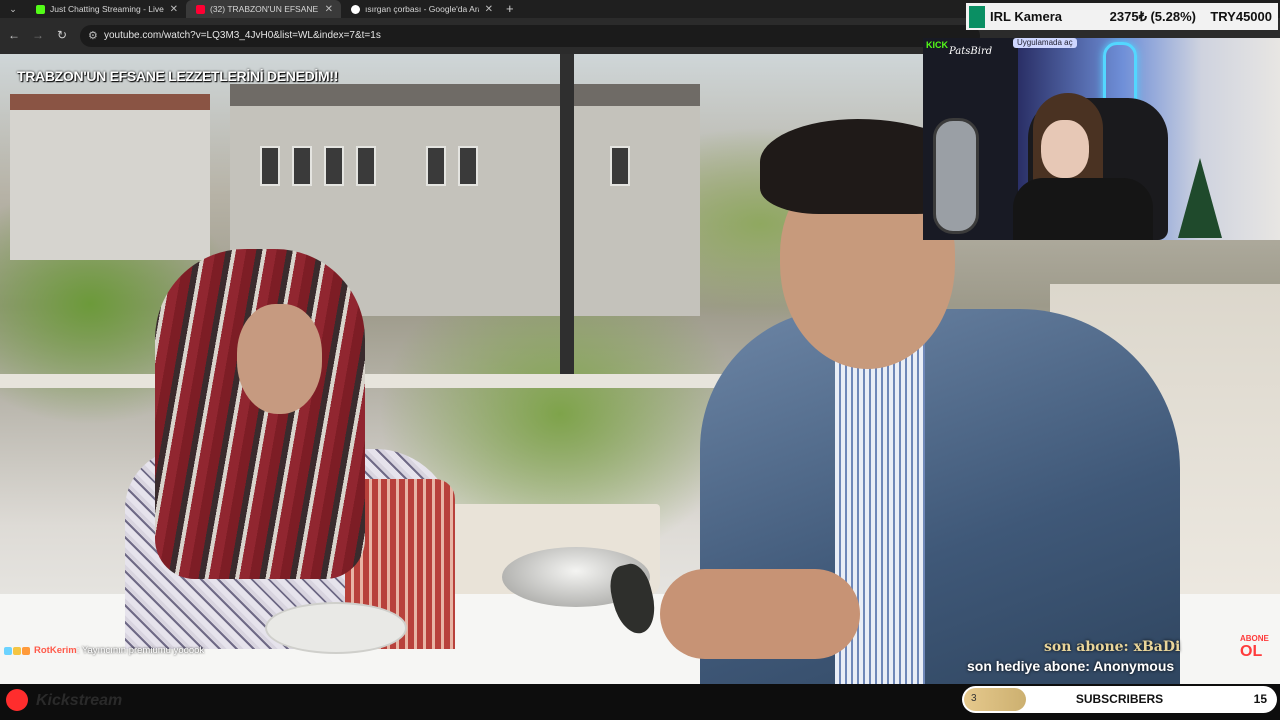 This screenshot has height=720, width=1280. I want to click on subscriber-goal-bar: 3 SUBSCRIBERS 15, so click(1119, 699).